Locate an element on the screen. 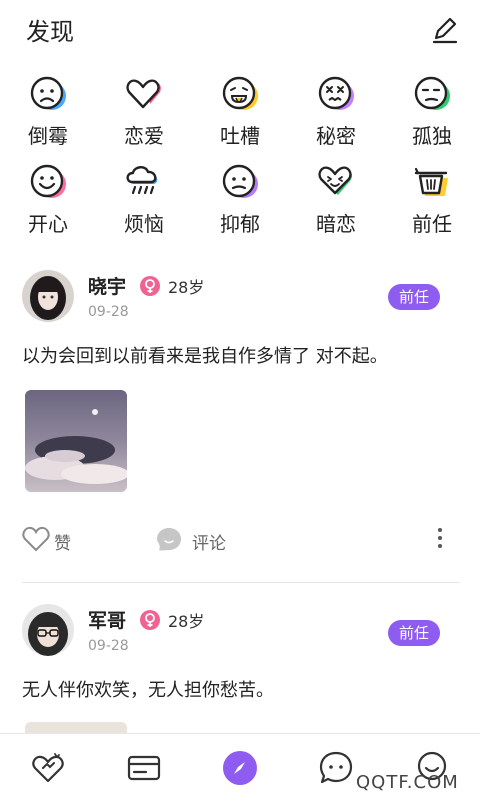  mood-kaixin: 开心 is located at coordinates (48, 196).